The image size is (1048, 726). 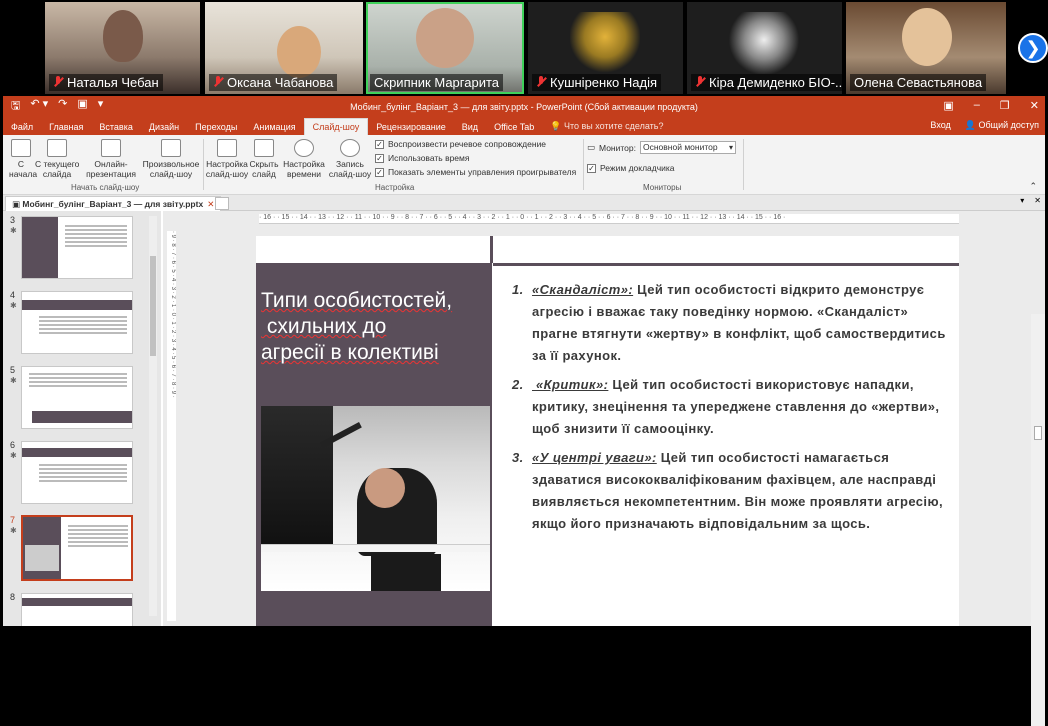 What do you see at coordinates (726, 264) in the screenshot?
I see `header-rule` at bounding box center [726, 264].